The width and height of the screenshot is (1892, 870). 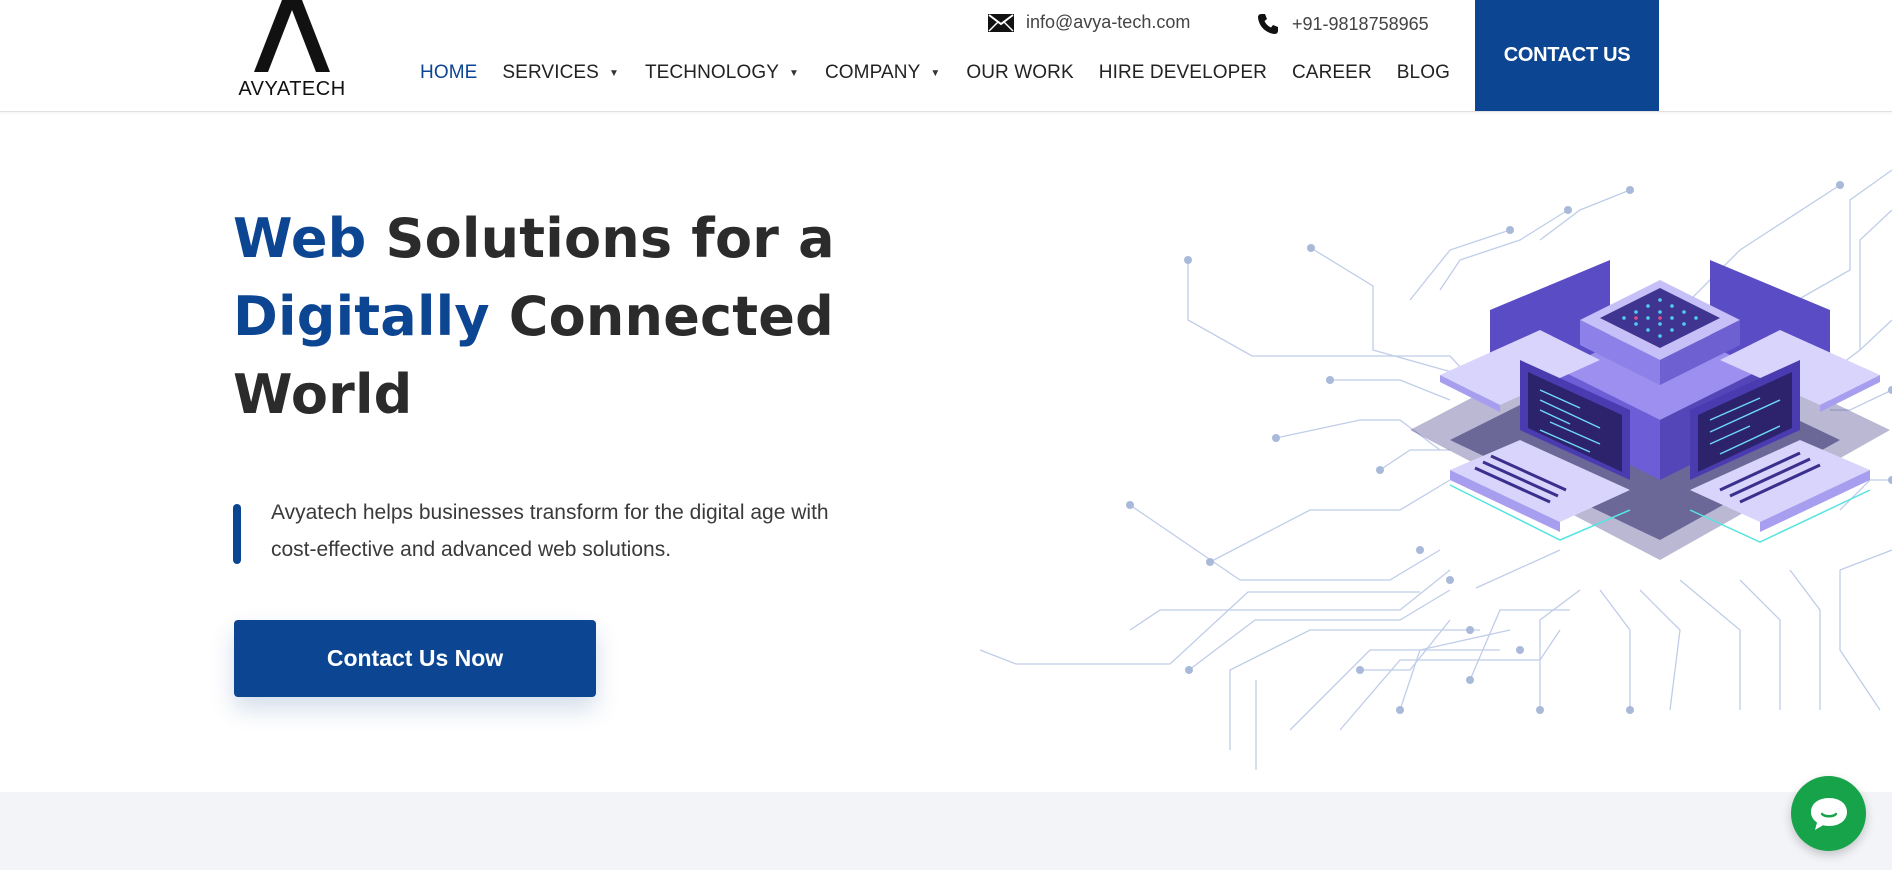 I want to click on nav-blog-label: BLOG, so click(x=1423, y=72).